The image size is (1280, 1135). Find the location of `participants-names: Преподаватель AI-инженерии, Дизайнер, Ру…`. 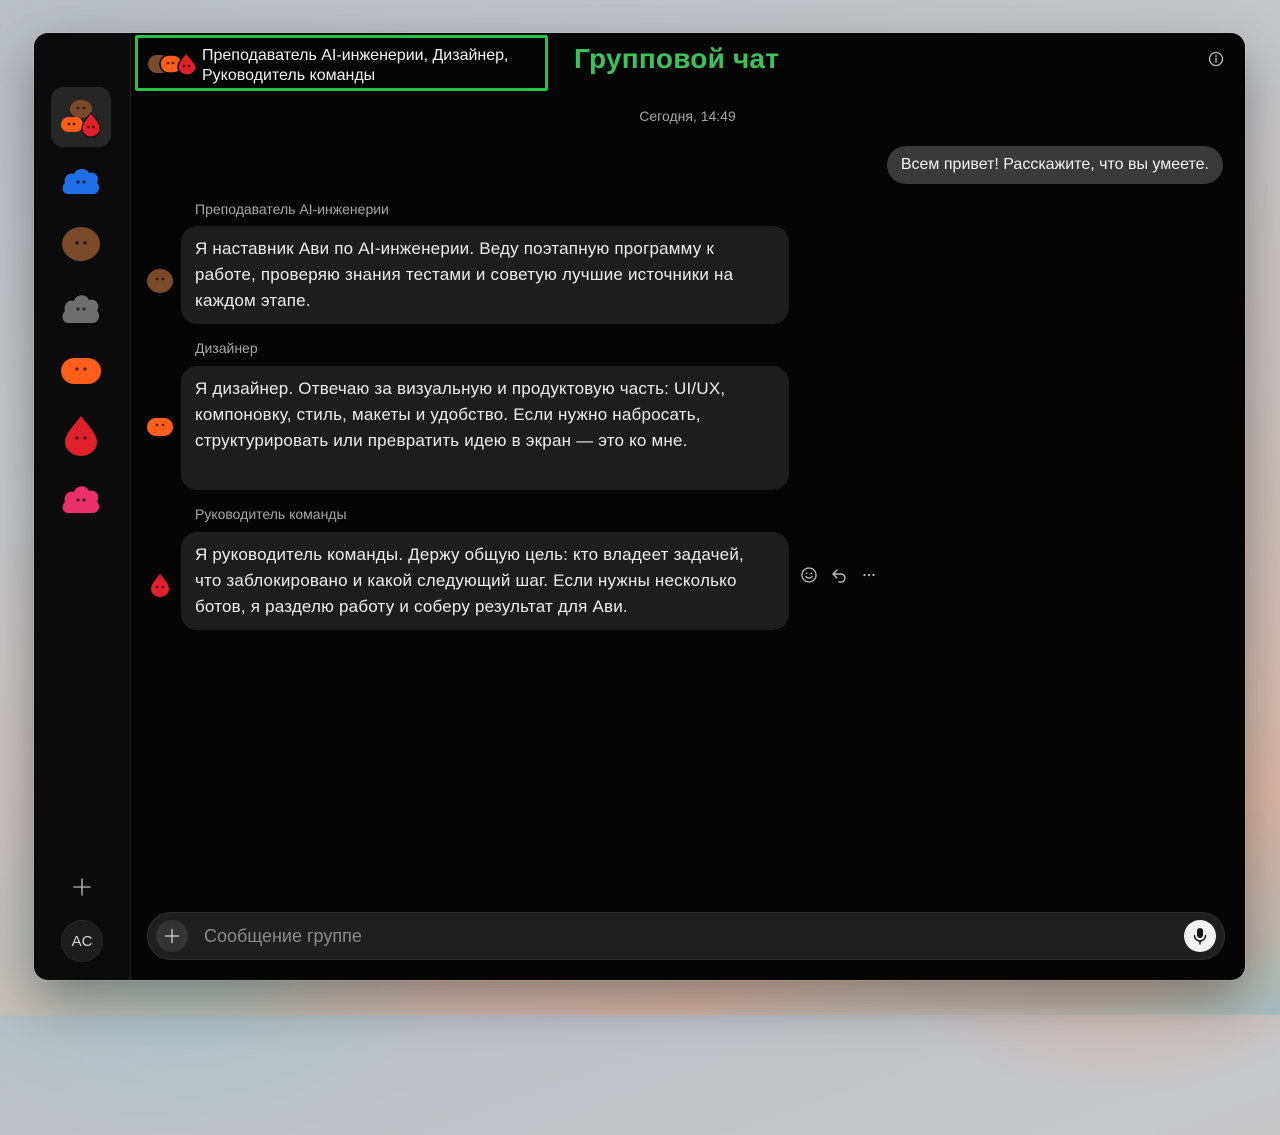

participants-names: Преподаватель AI-инженерии, Дизайнер, Ру… is located at coordinates (355, 65).